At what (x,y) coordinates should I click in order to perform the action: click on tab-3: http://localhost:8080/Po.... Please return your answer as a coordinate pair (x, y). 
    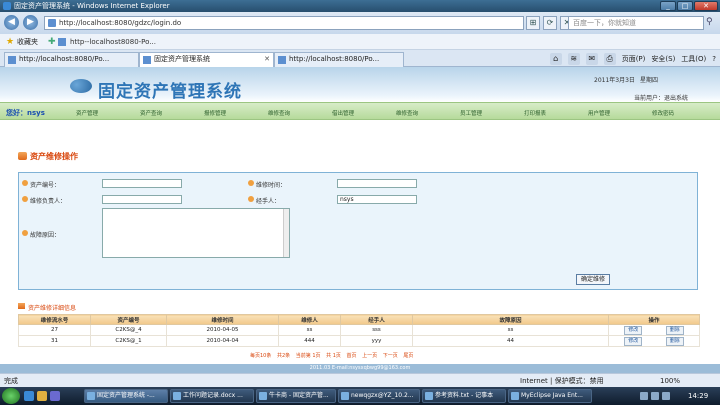
    Looking at the image, I should click on (339, 59).